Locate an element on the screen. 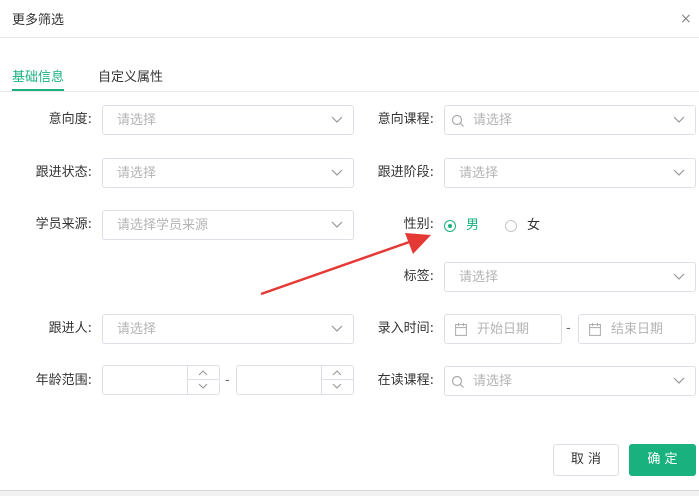 The image size is (699, 496). intent-course-select: 请选择 is located at coordinates (570, 120).